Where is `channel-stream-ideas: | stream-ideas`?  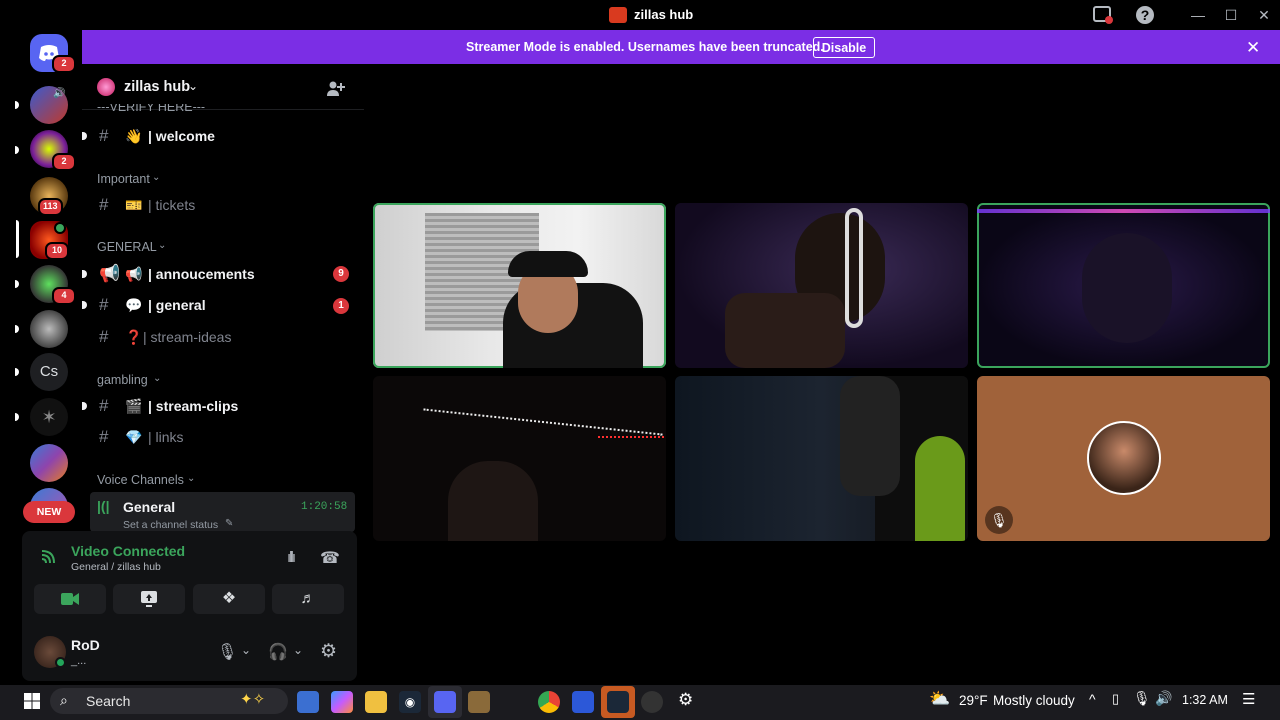 channel-stream-ideas: | stream-ideas is located at coordinates (187, 337).